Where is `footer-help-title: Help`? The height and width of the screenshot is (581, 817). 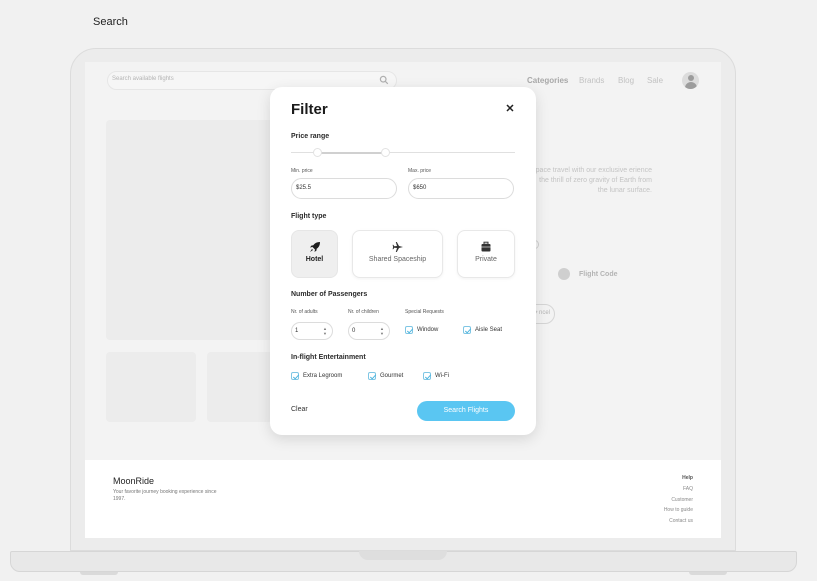 footer-help-title: Help is located at coordinates (687, 478).